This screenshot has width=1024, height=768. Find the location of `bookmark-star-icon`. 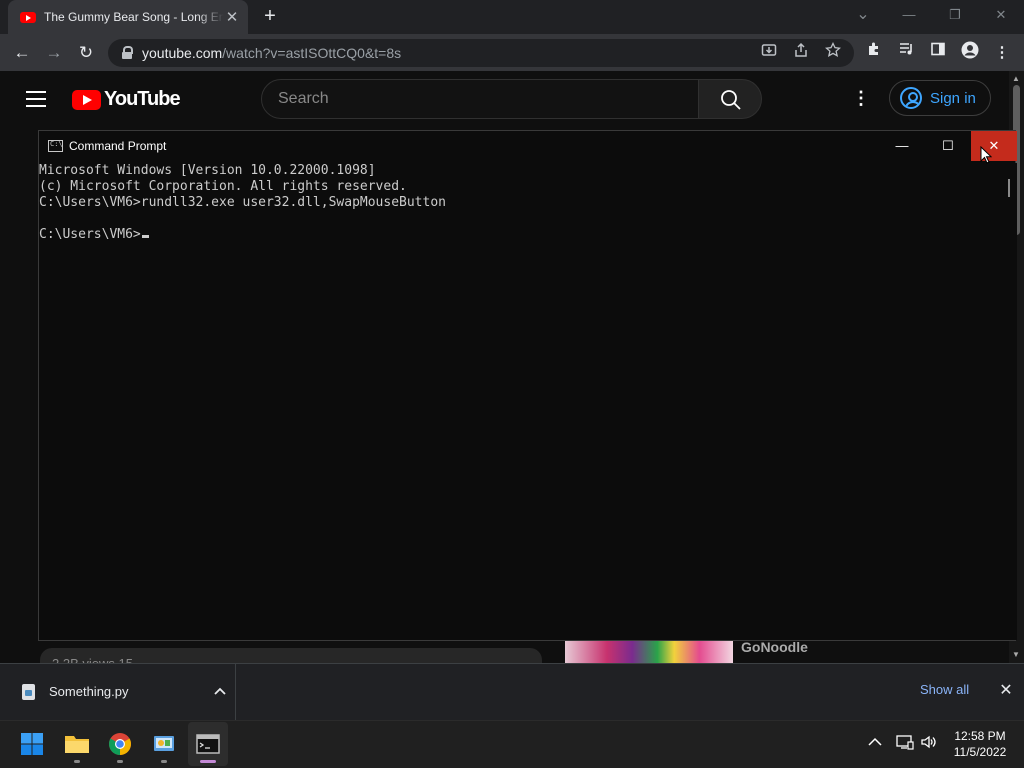

bookmark-star-icon is located at coordinates (833, 52).